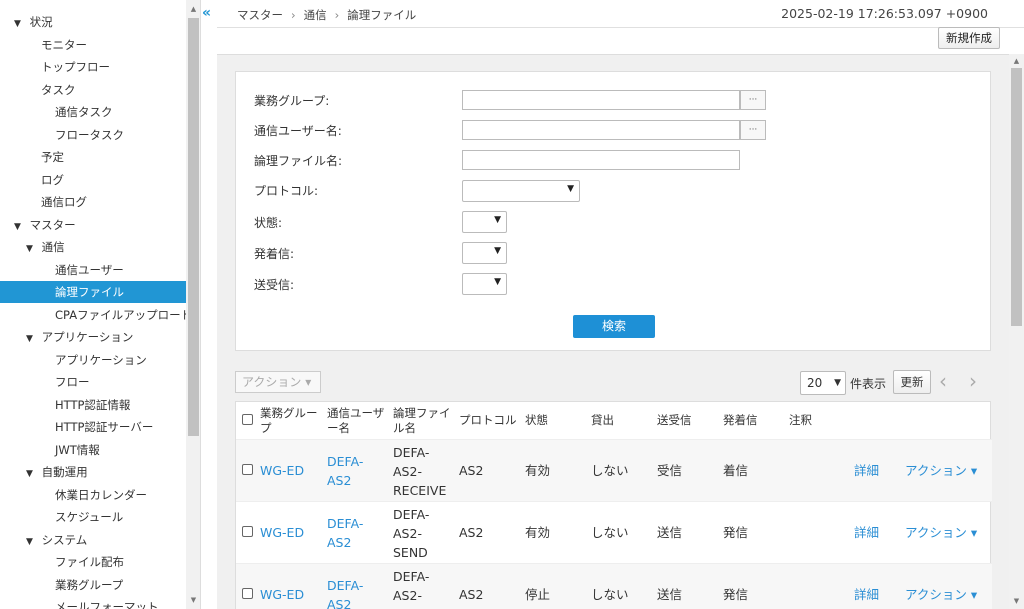 This screenshot has width=1024, height=609. I want to click on next-page-icon: ›, so click(973, 381).